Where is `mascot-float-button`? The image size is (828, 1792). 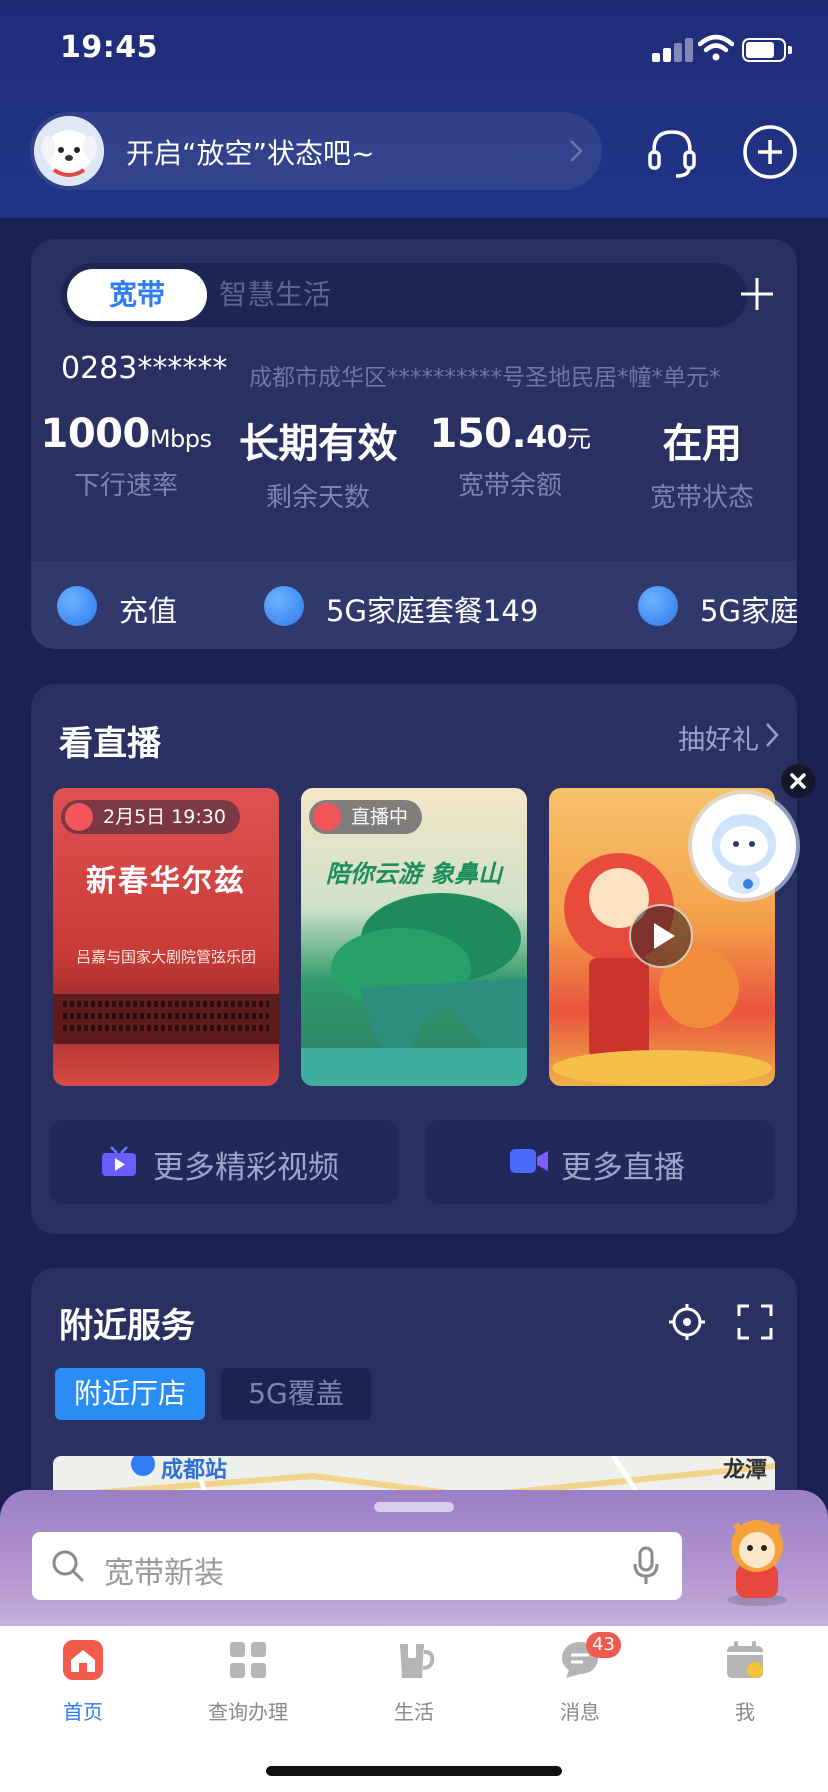
mascot-float-button is located at coordinates (744, 846).